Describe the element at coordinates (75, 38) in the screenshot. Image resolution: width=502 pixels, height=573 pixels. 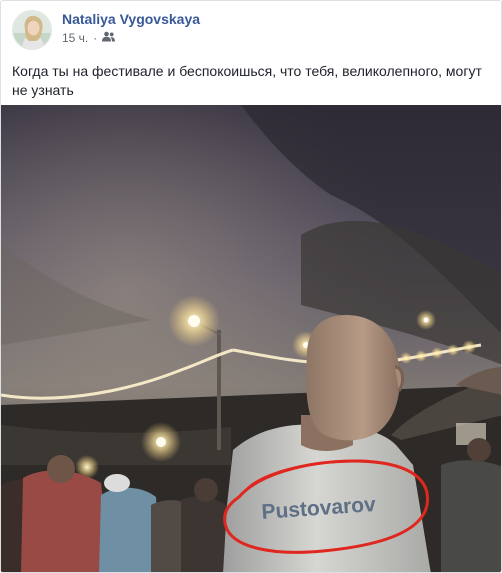
I see `post-timestamp: 15 ч.` at that location.